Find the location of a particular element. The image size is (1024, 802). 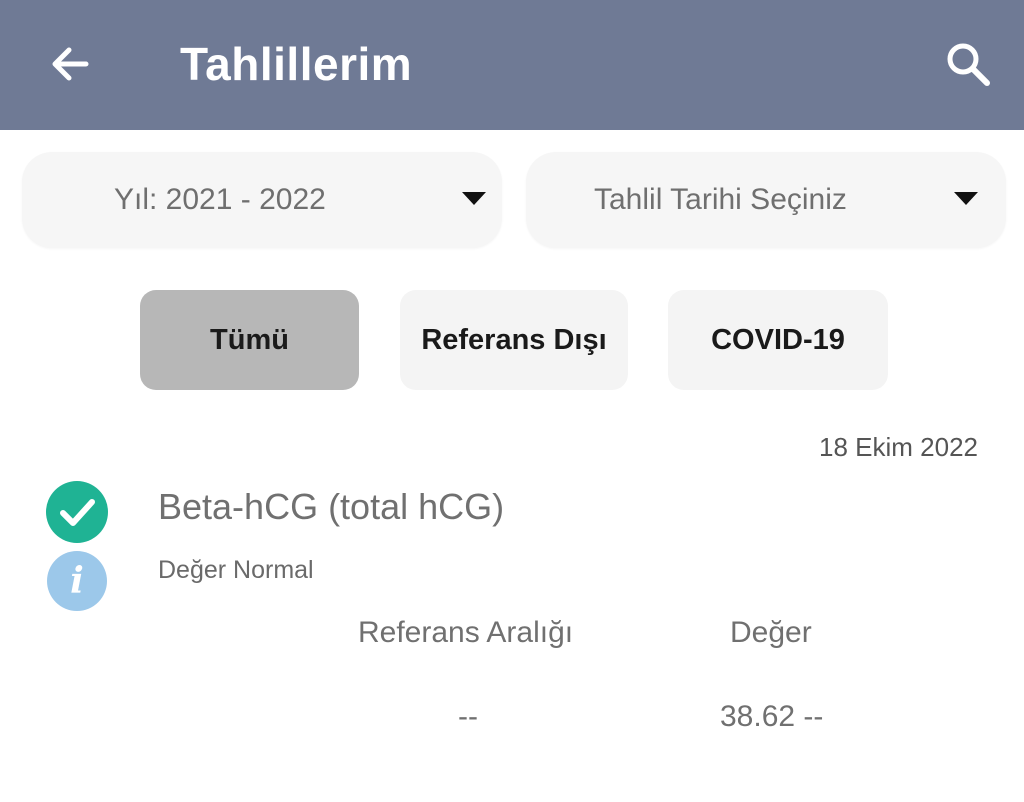

search-button is located at coordinates (968, 64).